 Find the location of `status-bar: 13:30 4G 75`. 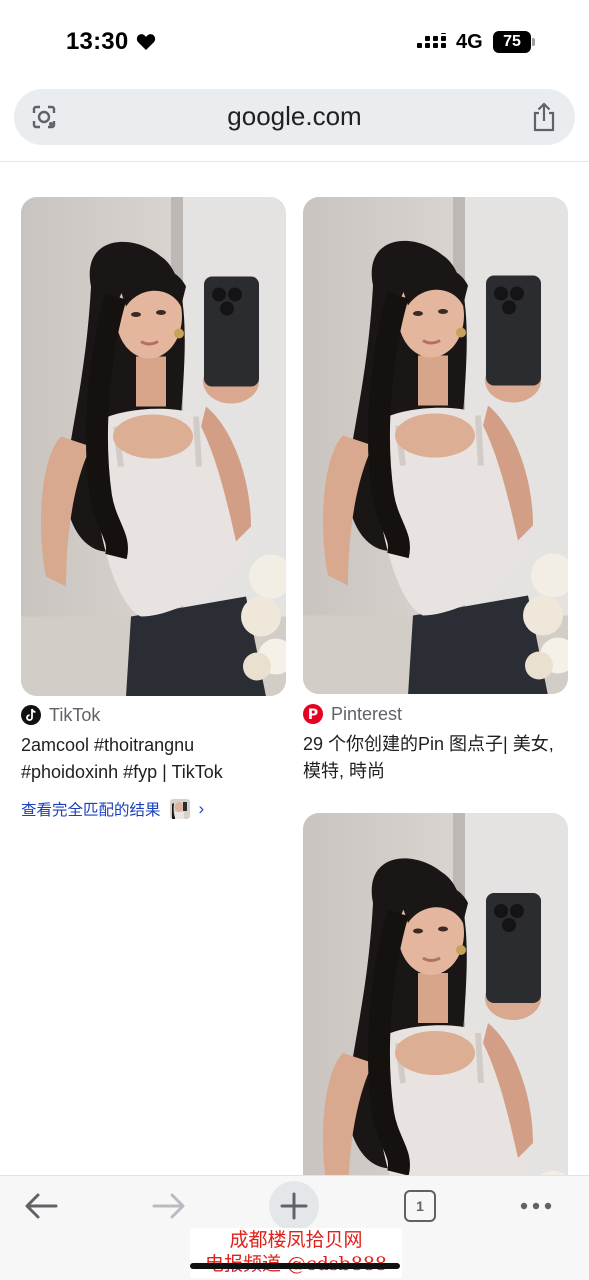

status-bar: 13:30 4G 75 is located at coordinates (294, 42).